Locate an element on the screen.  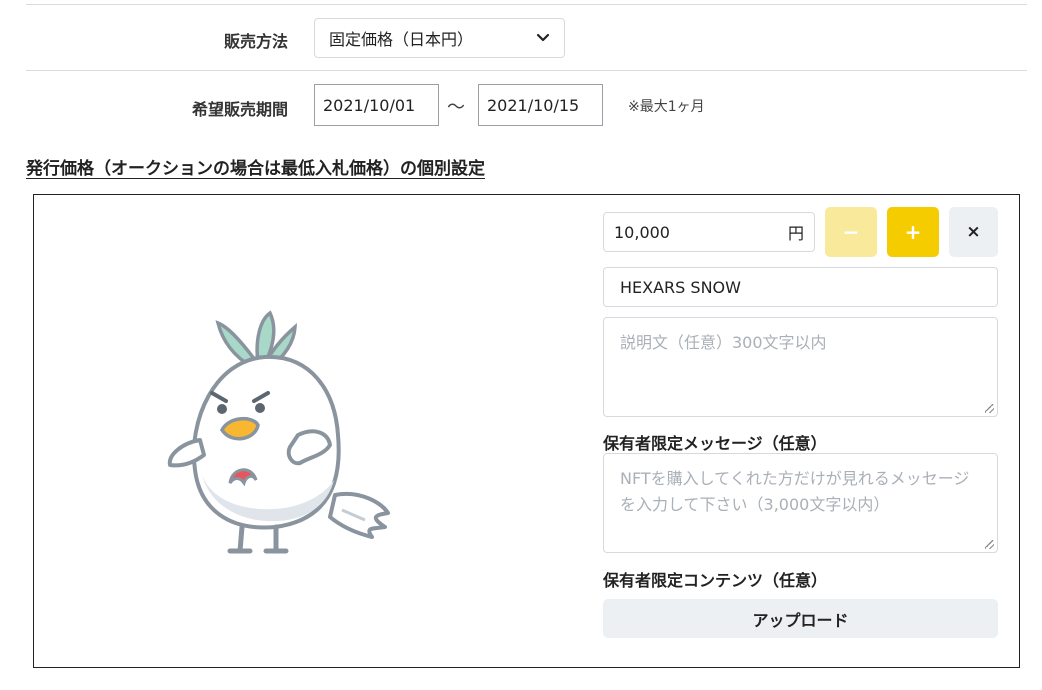
sales-method-label: 販売方法 is located at coordinates (255, 41).